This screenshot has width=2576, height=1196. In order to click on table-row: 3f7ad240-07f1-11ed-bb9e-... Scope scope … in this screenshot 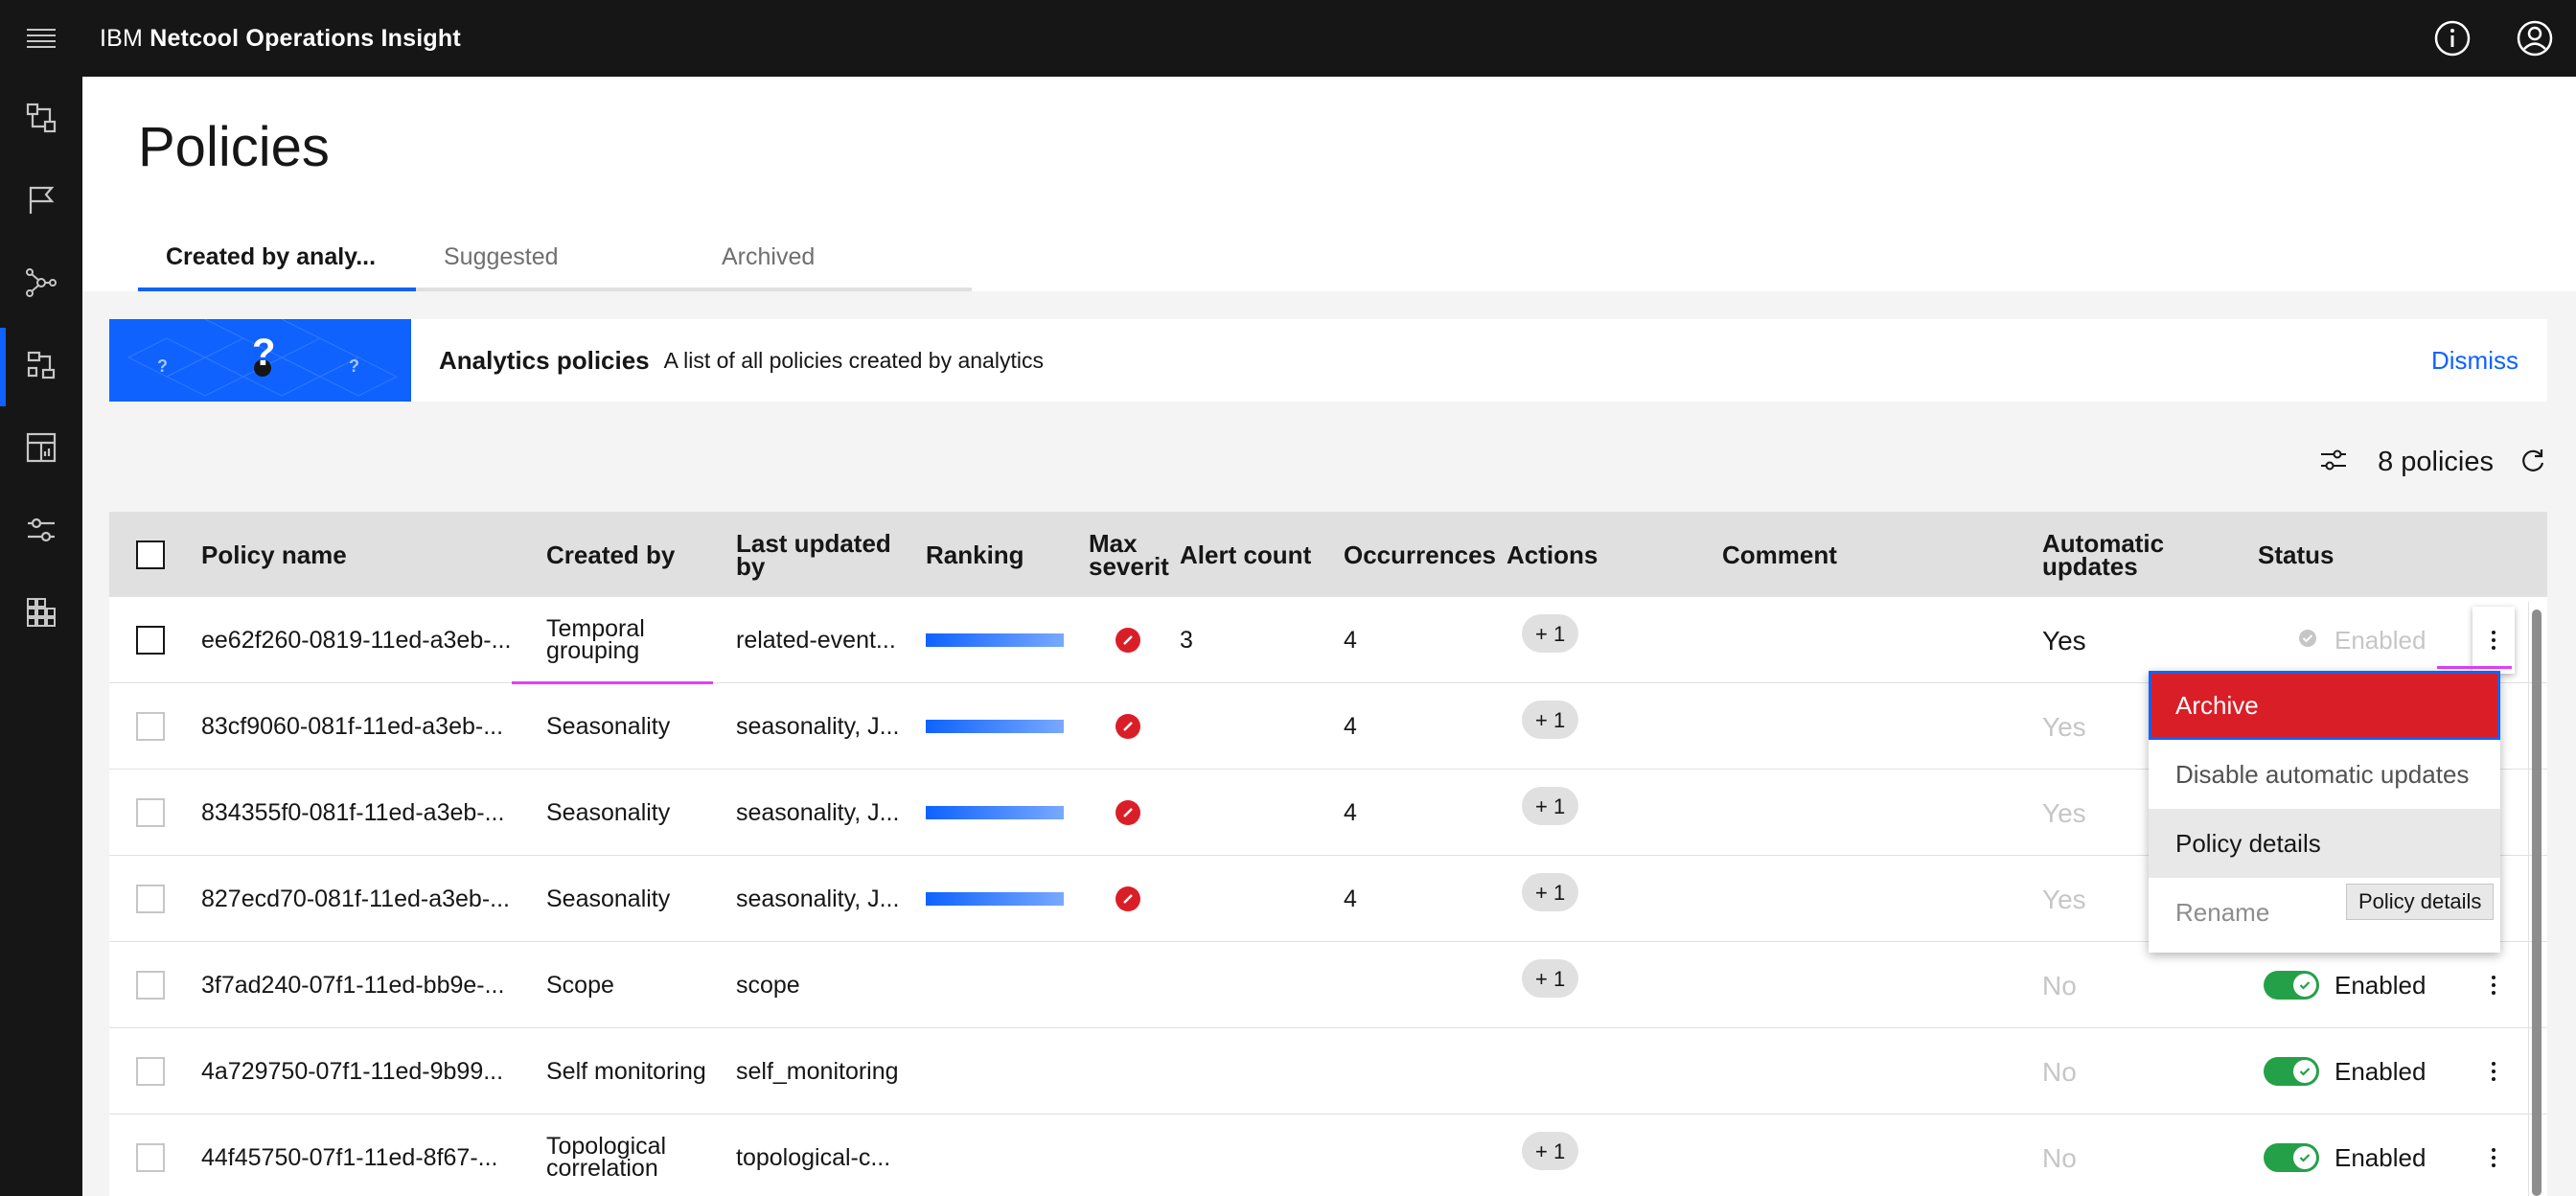, I will do `click(1328, 985)`.